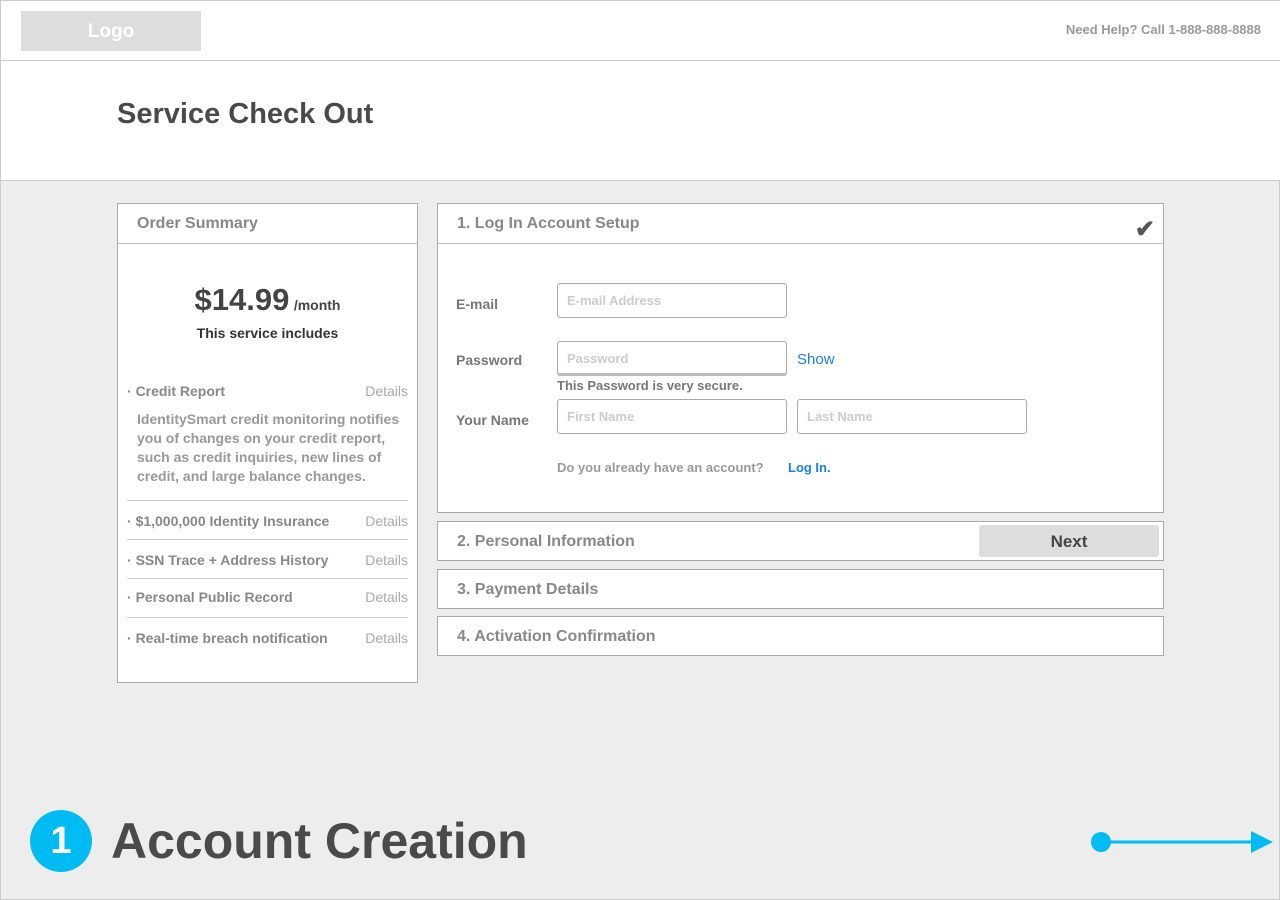 Image resolution: width=1280 pixels, height=900 pixels. Describe the element at coordinates (672, 358) in the screenshot. I see `password-field: Password` at that location.